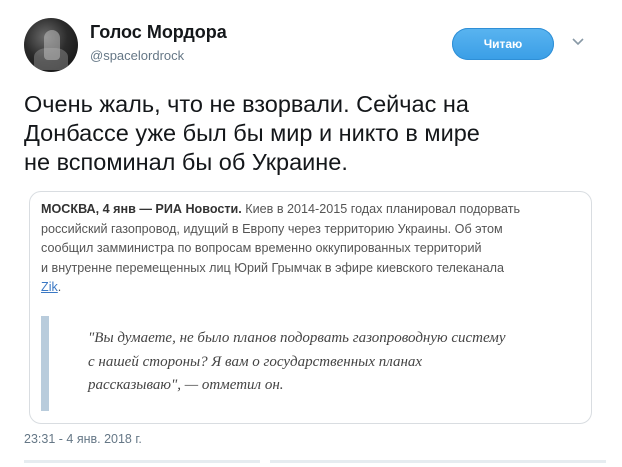 This screenshot has width=622, height=467. Describe the element at coordinates (252, 133) in the screenshot. I see `tweet-text-line: Донбассе уже был бы мир и никто в мире` at that location.